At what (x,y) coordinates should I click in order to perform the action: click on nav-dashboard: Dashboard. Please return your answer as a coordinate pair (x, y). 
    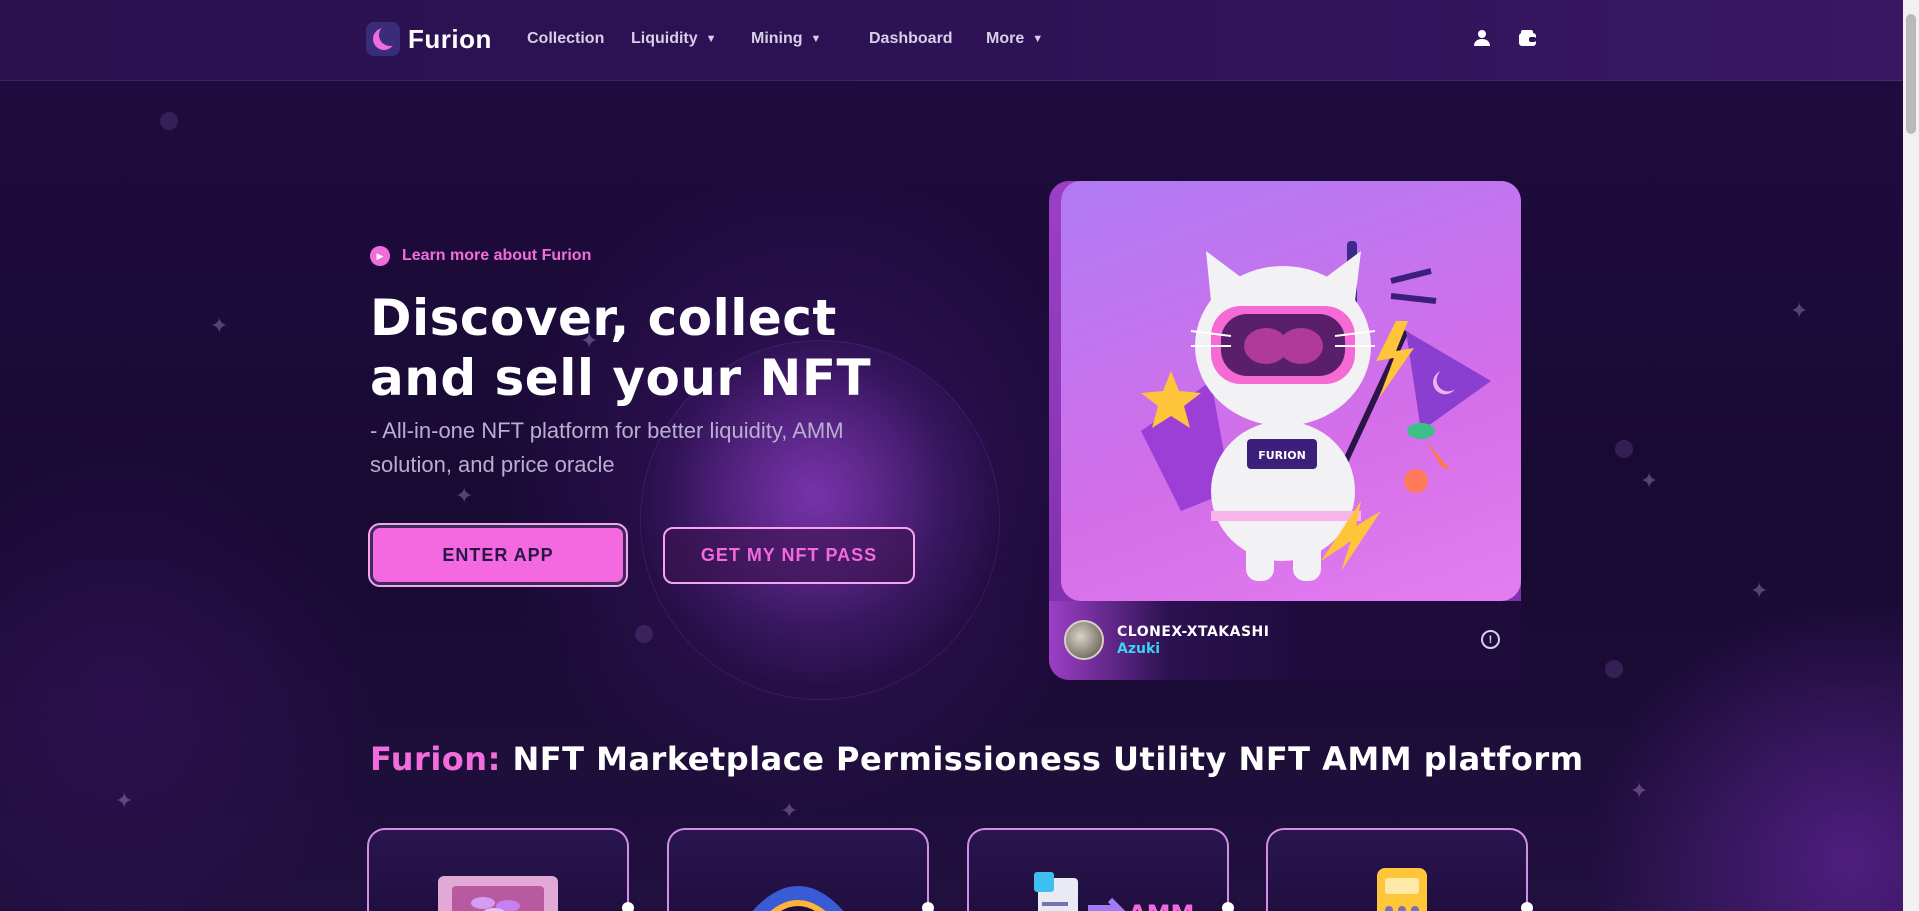
    Looking at the image, I should click on (911, 39).